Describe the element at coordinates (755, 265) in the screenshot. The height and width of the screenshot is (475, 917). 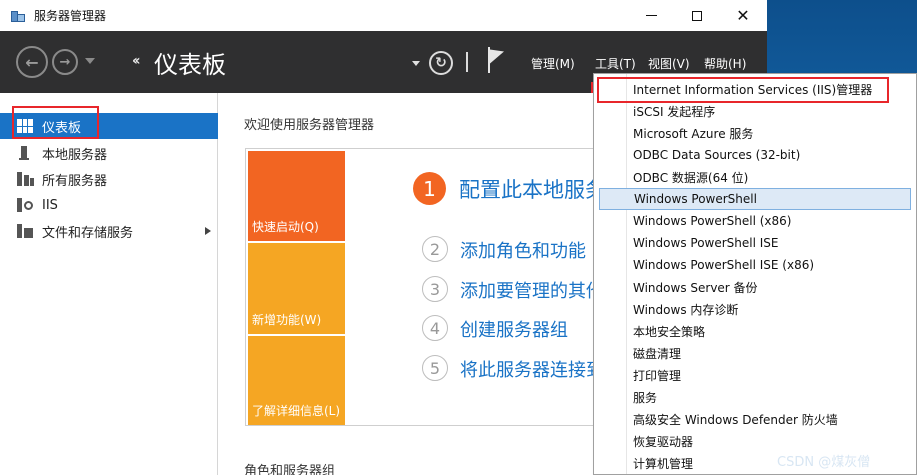
I see `menu-item-powershell-ise-x86: Windows PowerShell ISE (x86)` at that location.